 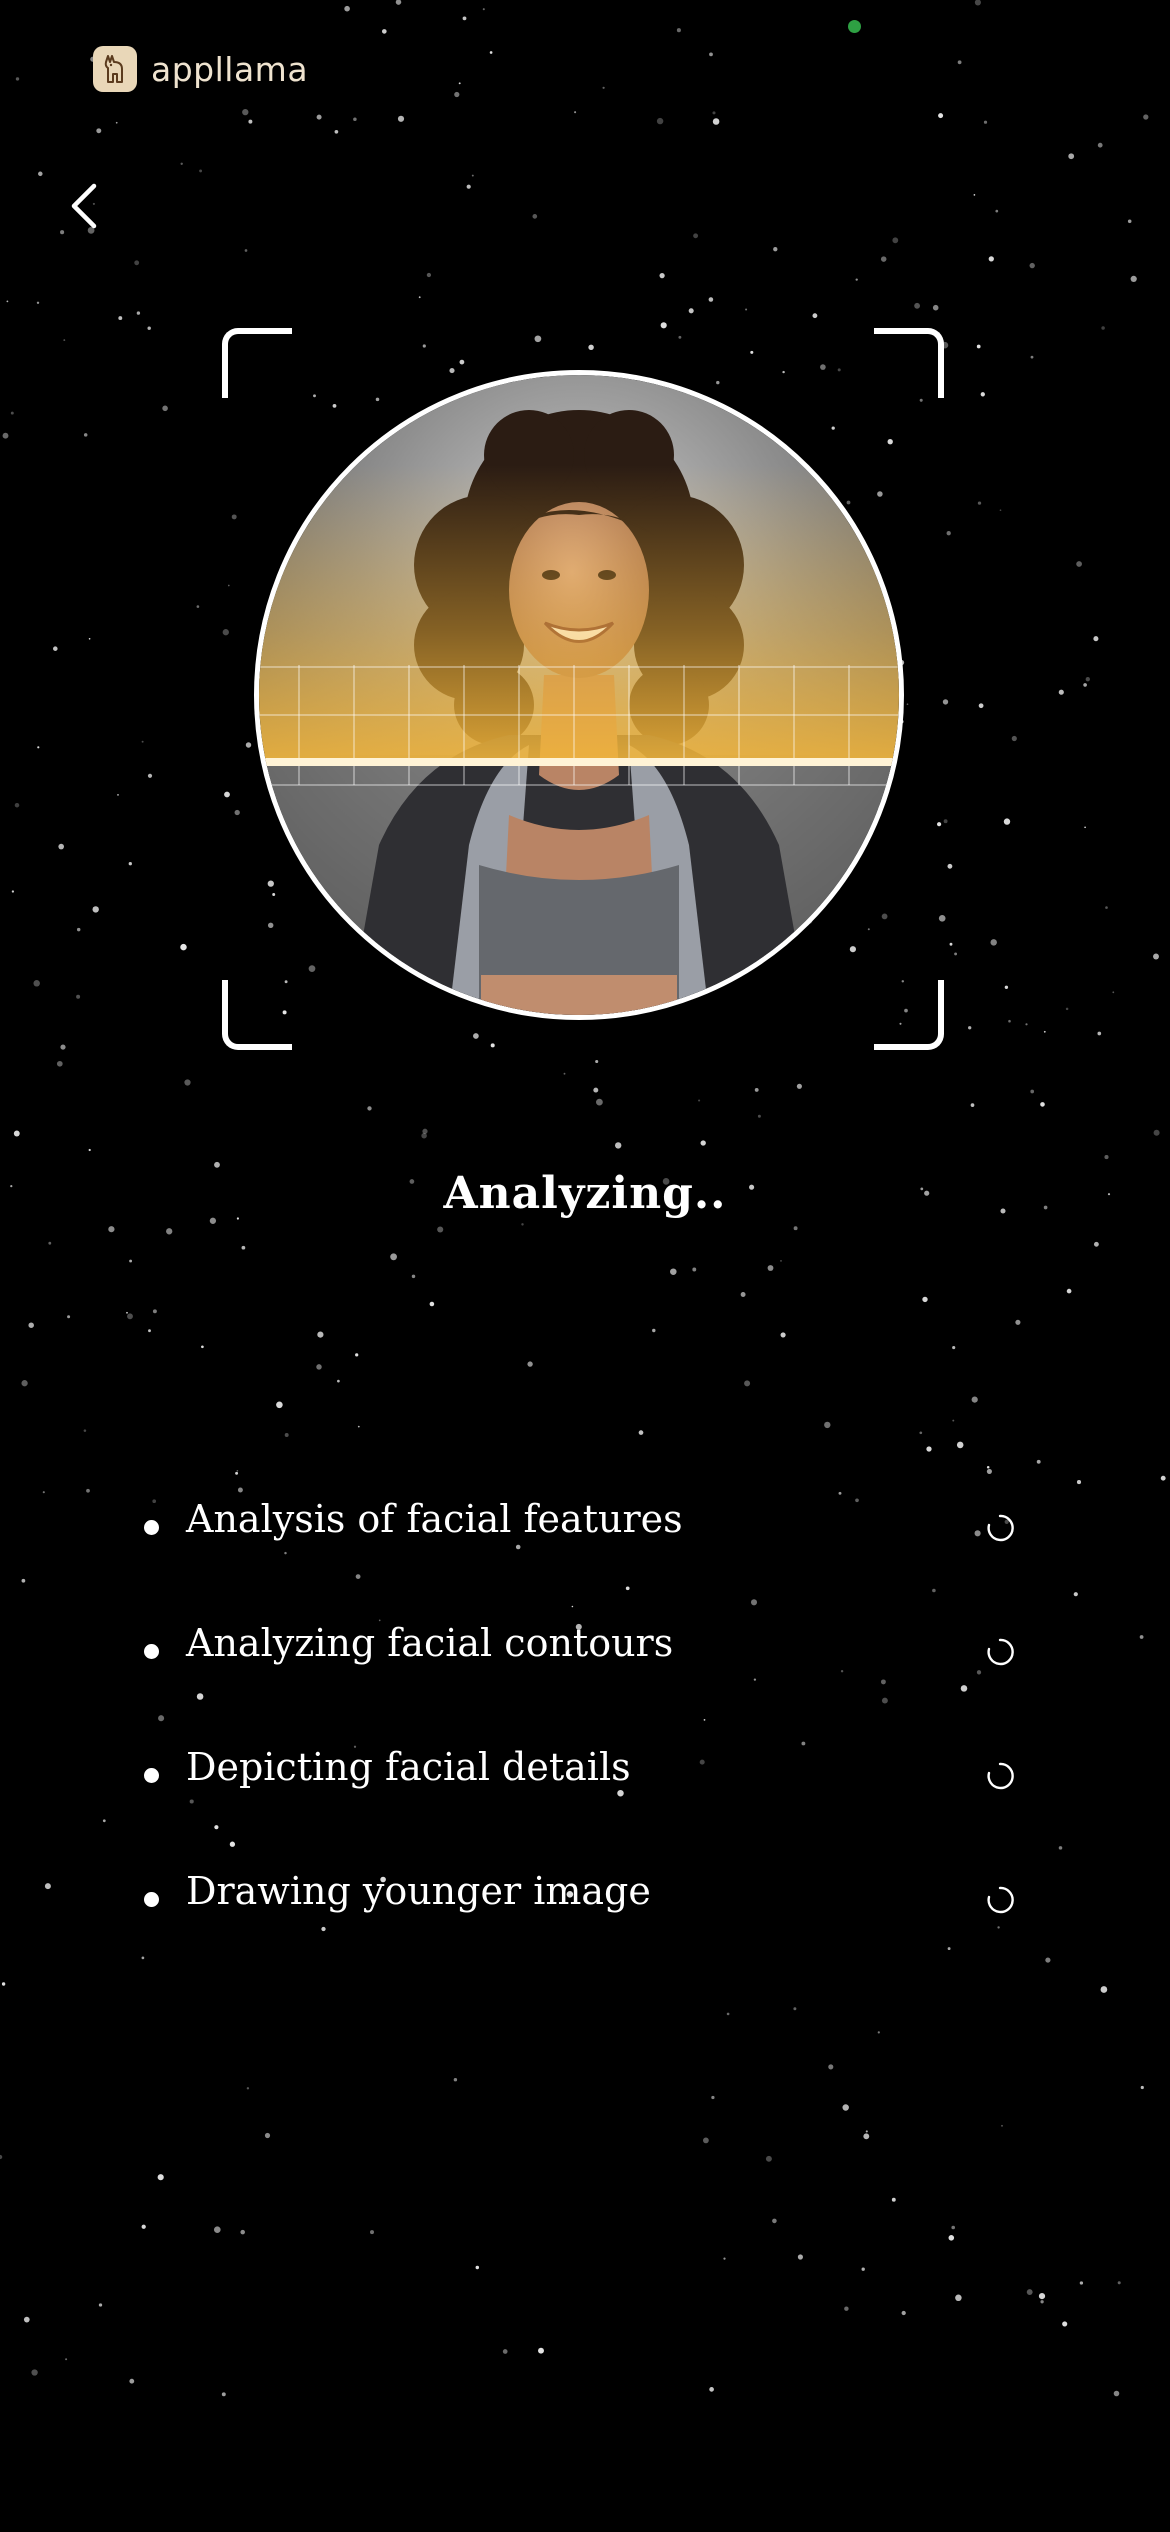 I want to click on frame-corner-bottom-left, so click(x=257, y=1015).